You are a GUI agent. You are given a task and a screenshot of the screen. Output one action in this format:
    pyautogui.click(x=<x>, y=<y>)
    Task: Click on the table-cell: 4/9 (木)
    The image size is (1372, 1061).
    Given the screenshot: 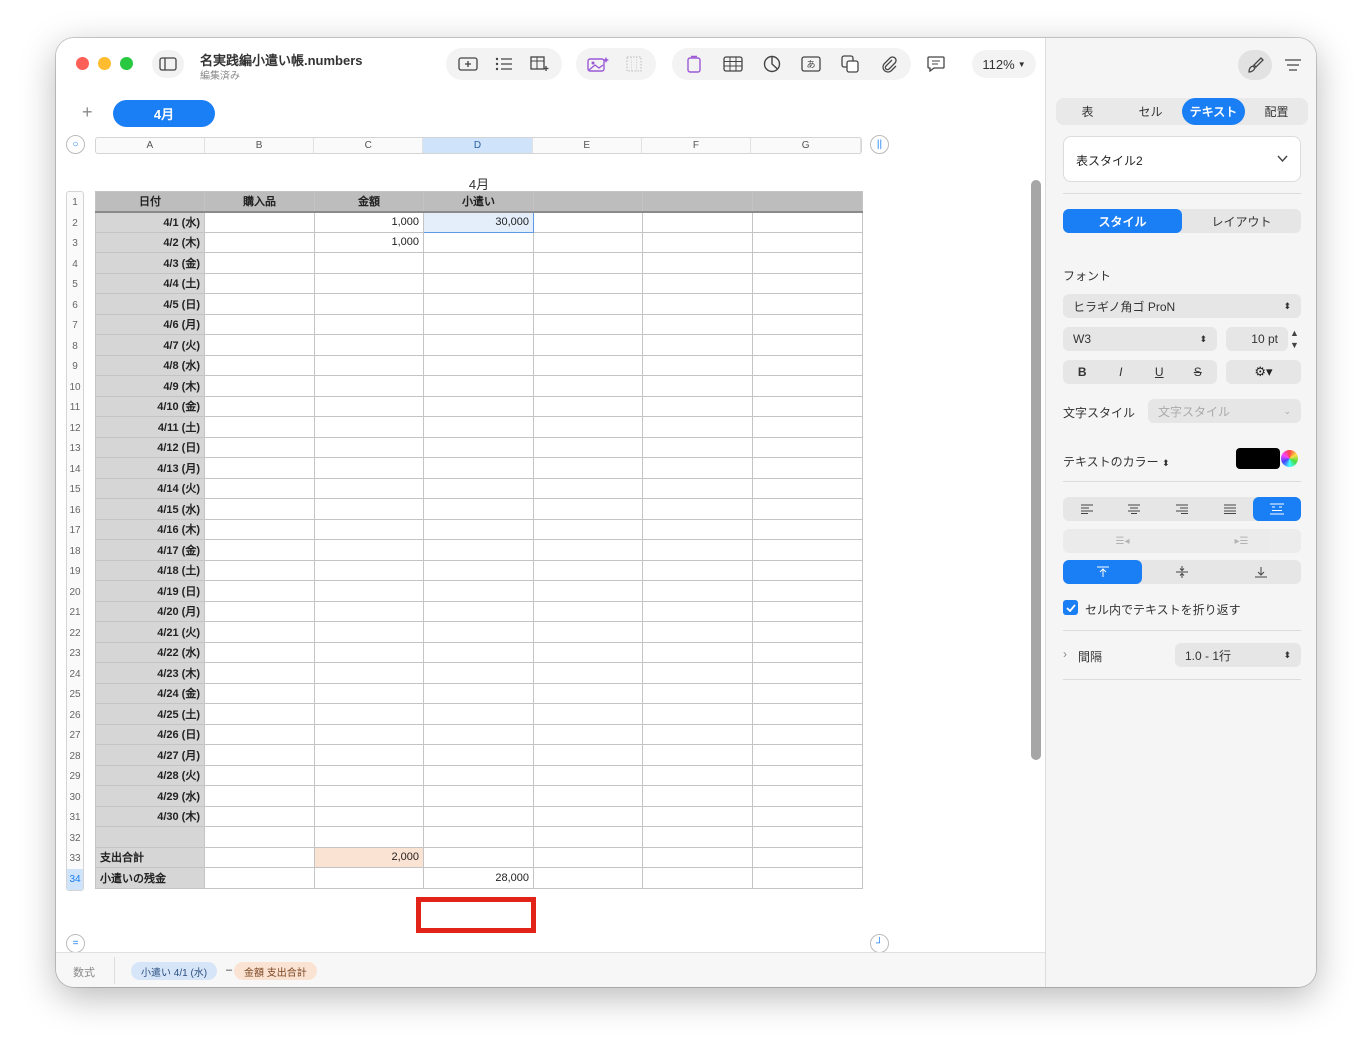 What is the action you would take?
    pyautogui.click(x=150, y=386)
    